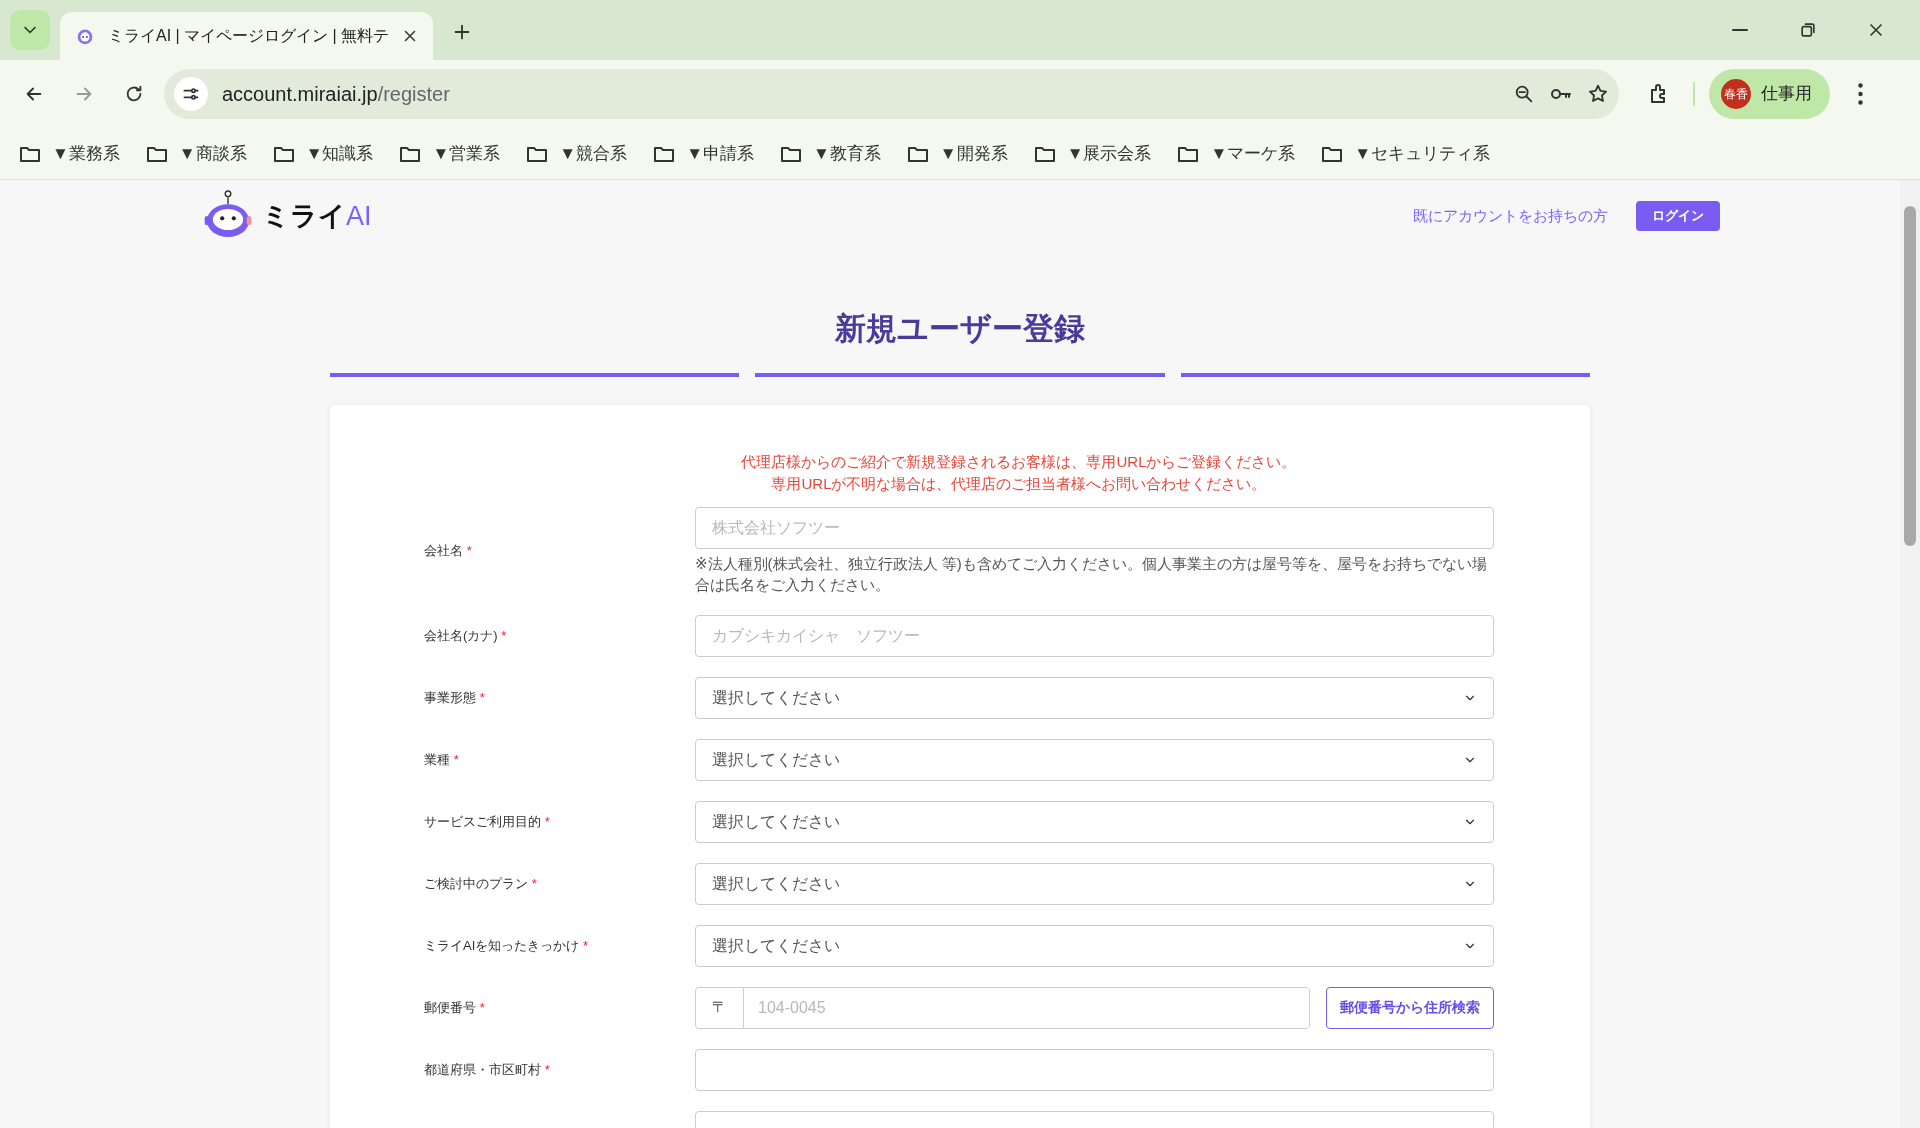 This screenshot has width=1920, height=1128. Describe the element at coordinates (1678, 216) in the screenshot. I see `login-button: ログイン` at that location.